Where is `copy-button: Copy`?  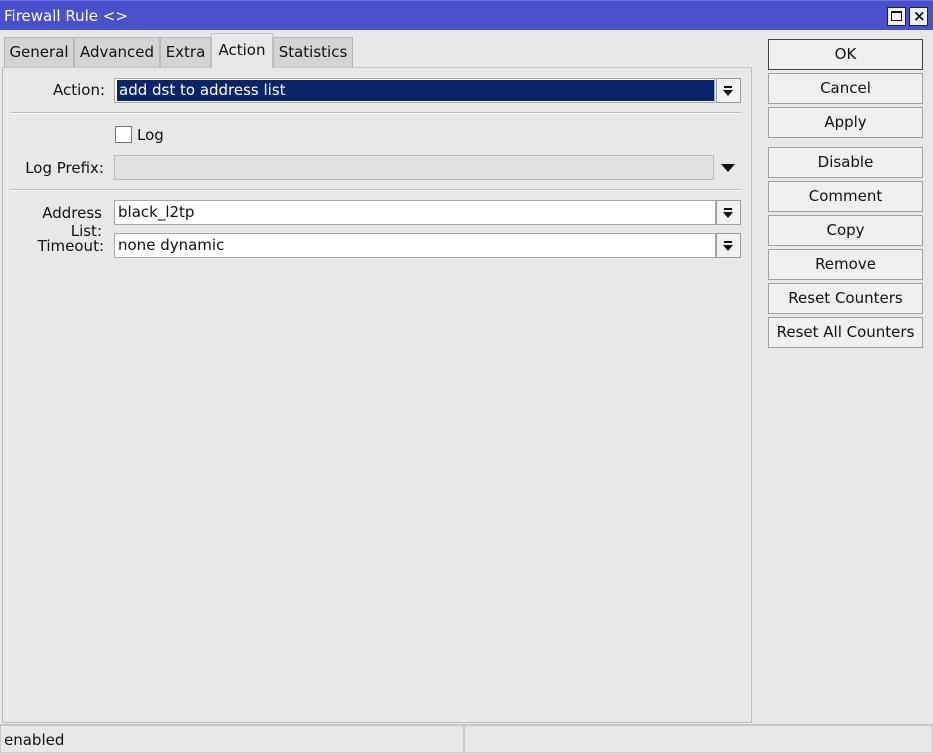
copy-button: Copy is located at coordinates (845, 230).